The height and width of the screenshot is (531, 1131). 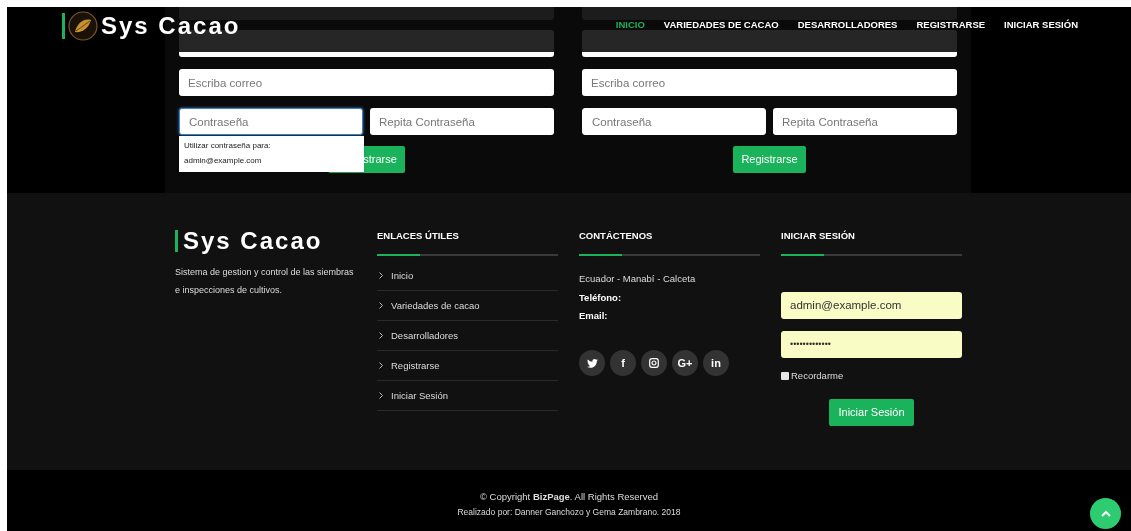 What do you see at coordinates (623, 363) in the screenshot?
I see `social-button: f` at bounding box center [623, 363].